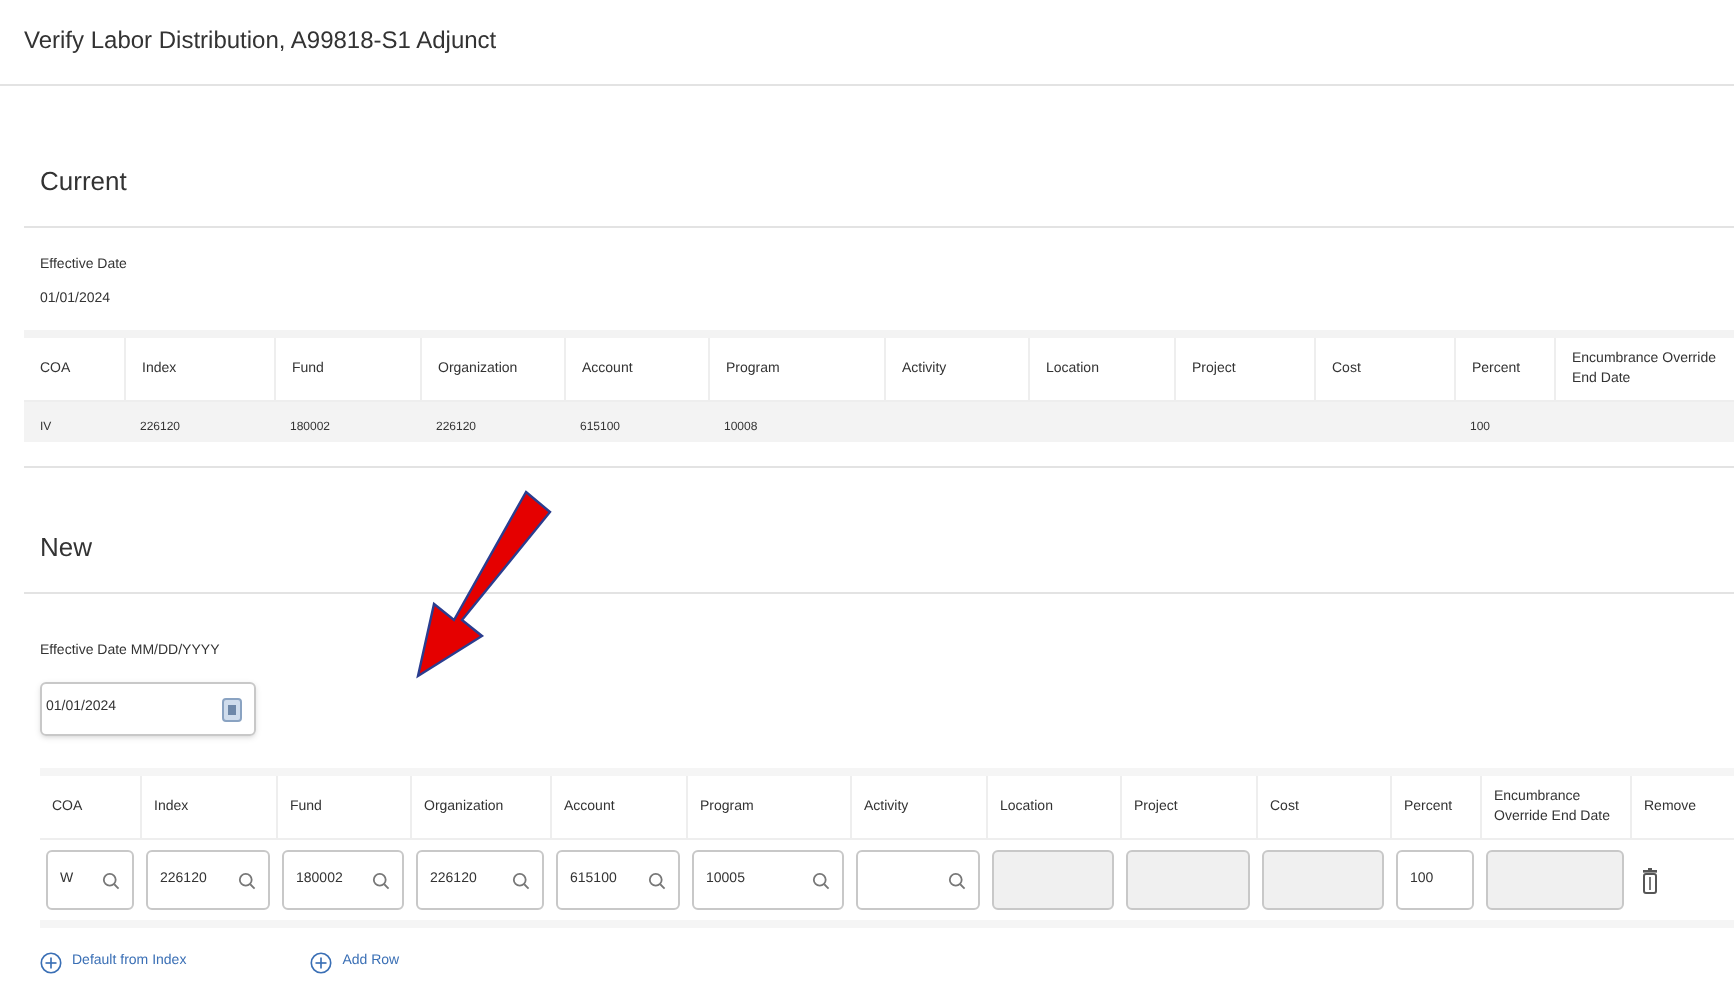  I want to click on section-heading: New, so click(66, 547).